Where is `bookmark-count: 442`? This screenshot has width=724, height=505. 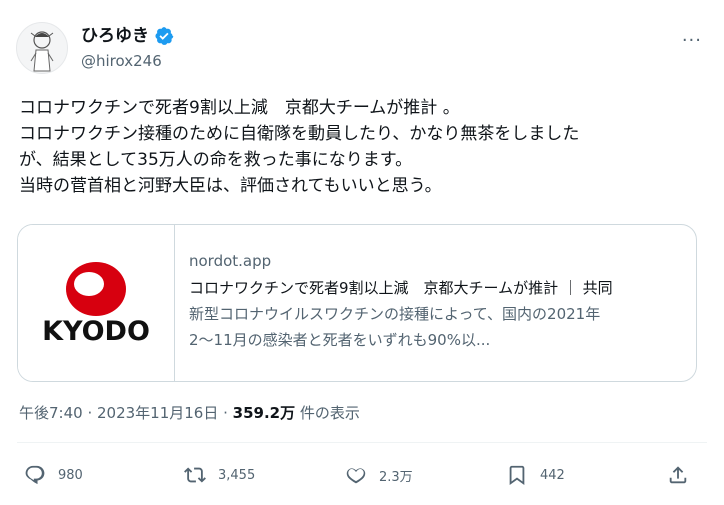
bookmark-count: 442 is located at coordinates (552, 475).